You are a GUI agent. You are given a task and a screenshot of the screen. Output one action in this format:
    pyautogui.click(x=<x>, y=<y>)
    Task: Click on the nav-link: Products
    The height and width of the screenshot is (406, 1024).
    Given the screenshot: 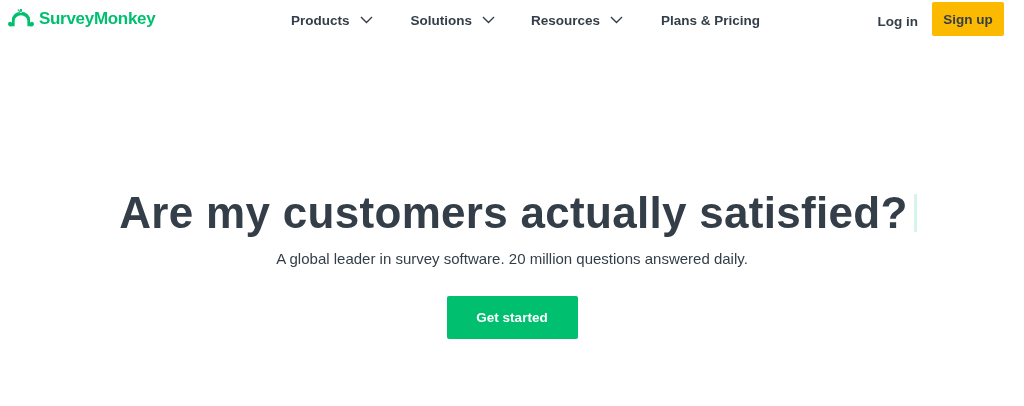 What is the action you would take?
    pyautogui.click(x=332, y=20)
    